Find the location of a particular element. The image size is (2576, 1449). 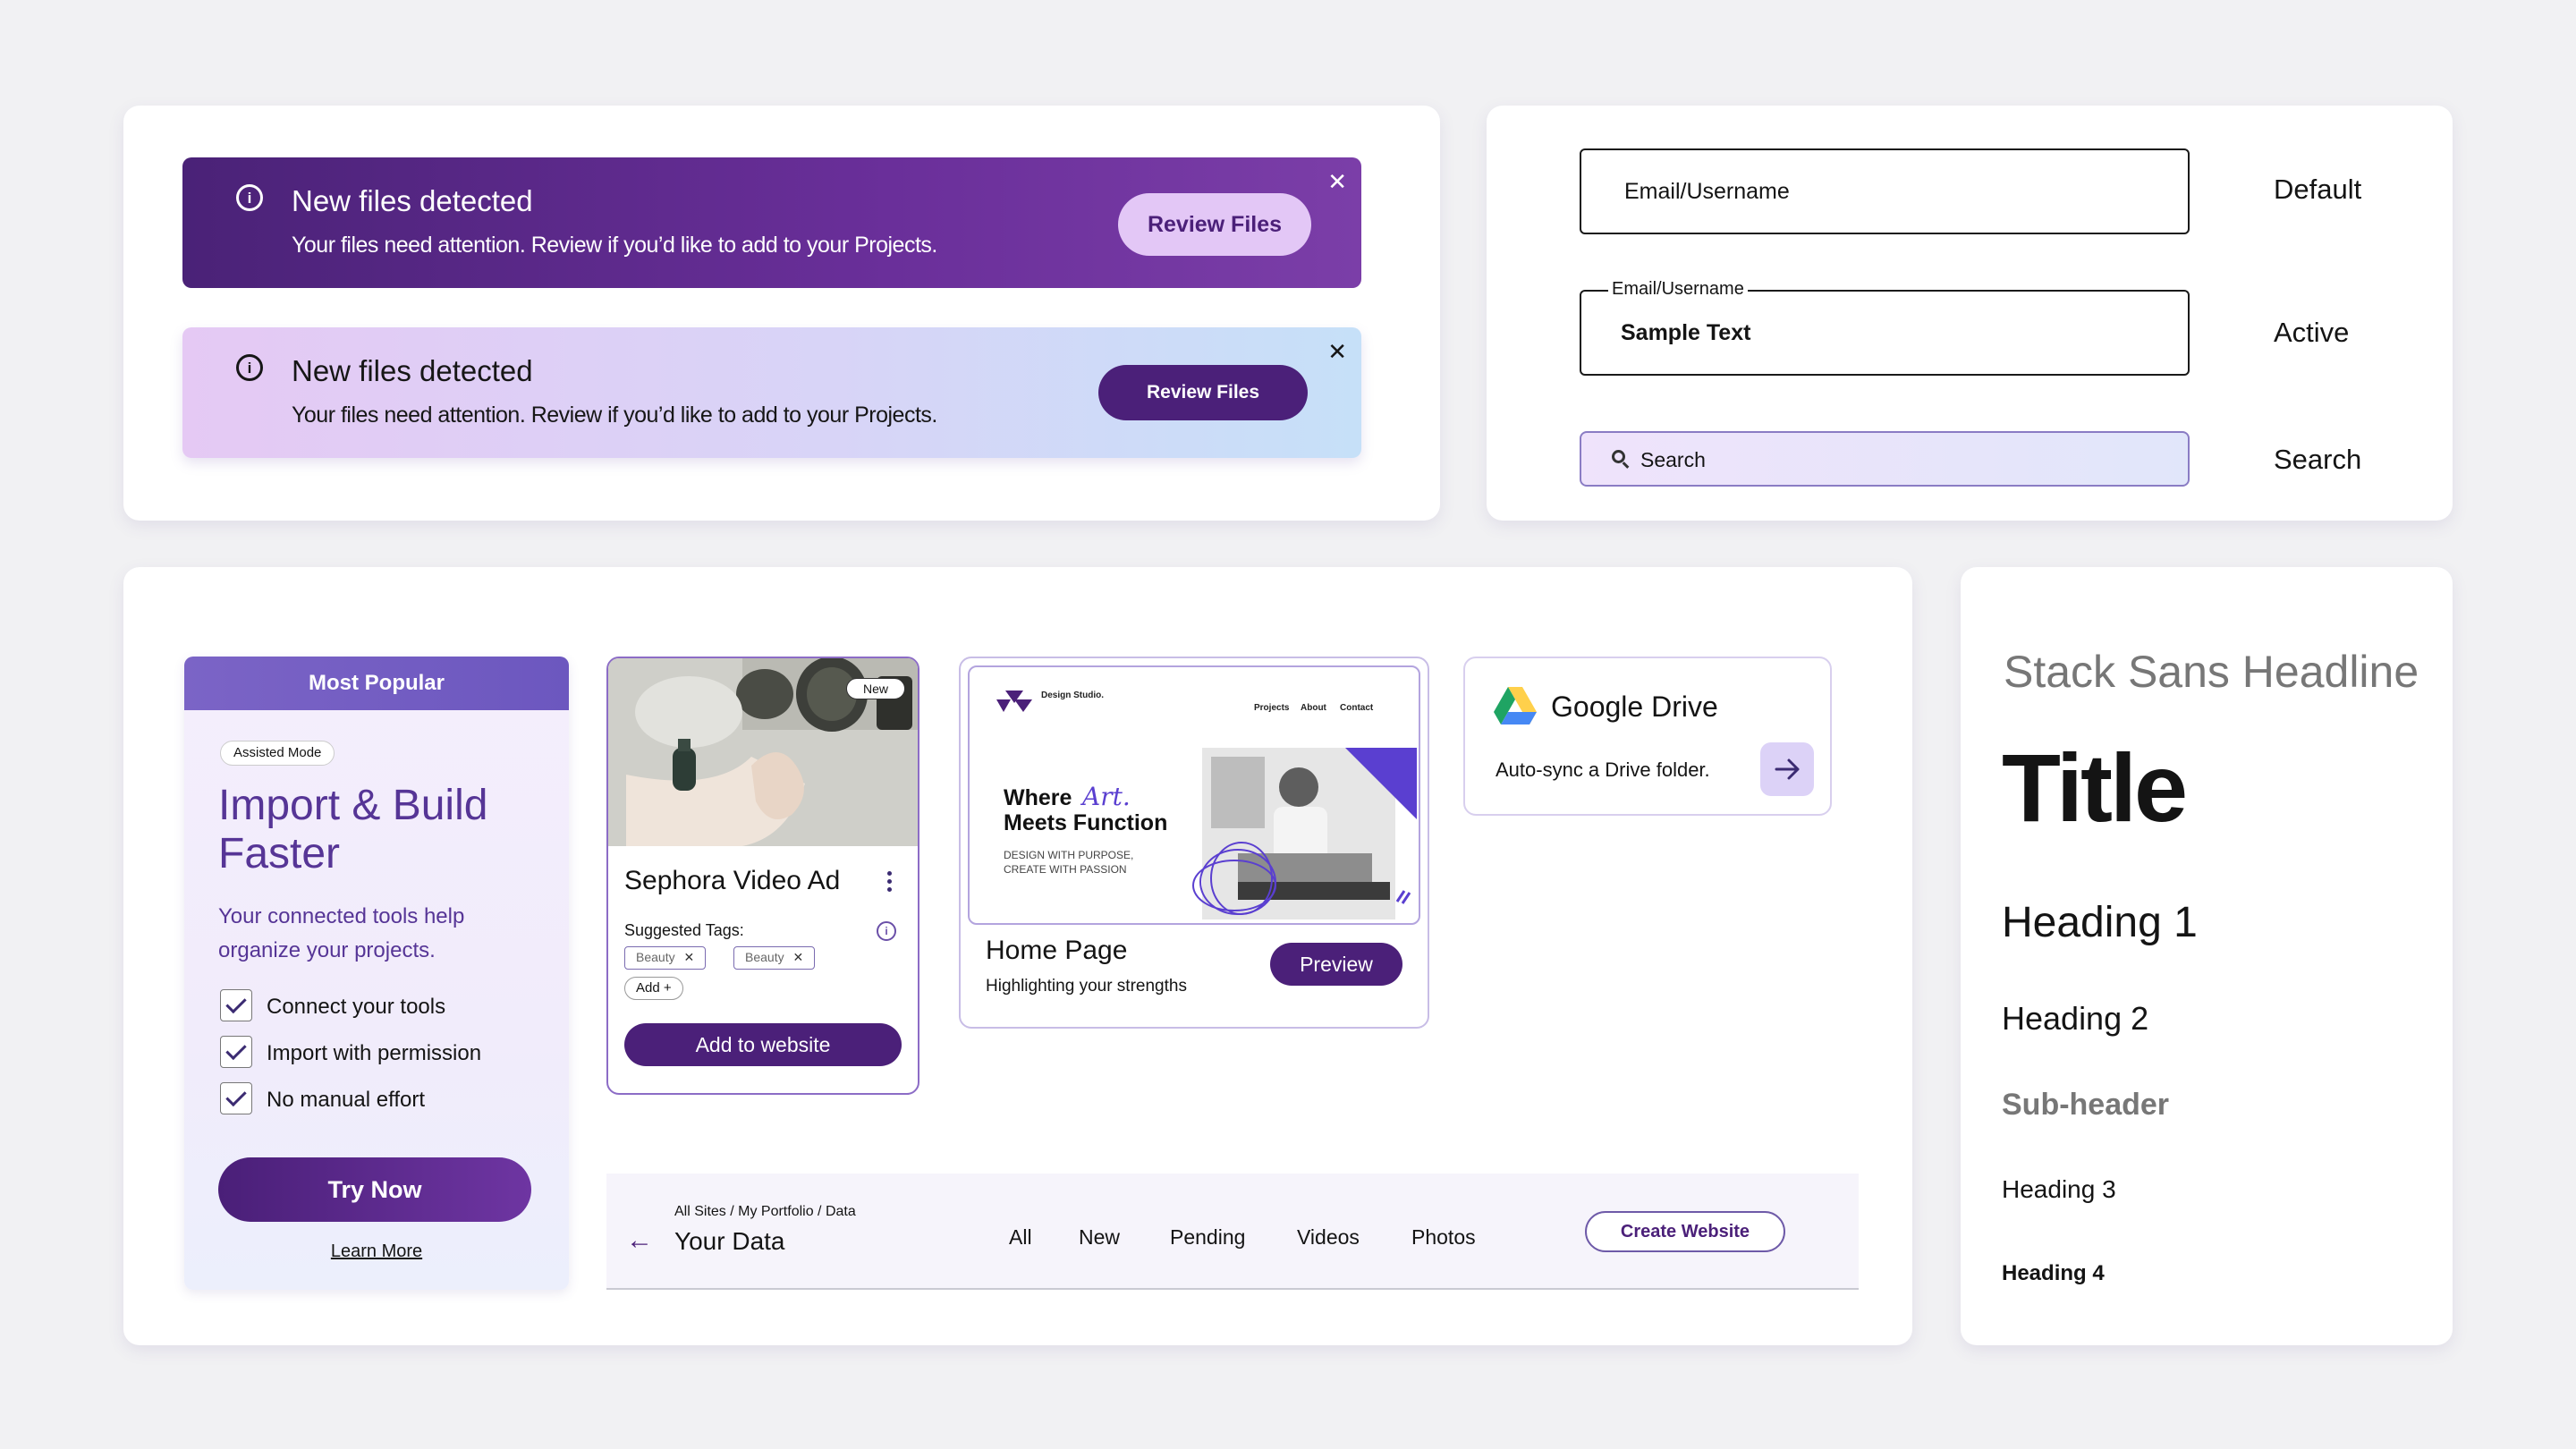

search-icon is located at coordinates (1618, 456).